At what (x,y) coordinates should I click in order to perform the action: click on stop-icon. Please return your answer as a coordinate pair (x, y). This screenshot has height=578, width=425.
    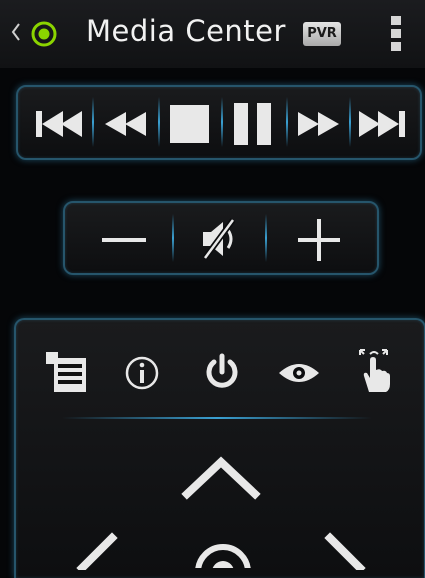
    Looking at the image, I should click on (190, 124).